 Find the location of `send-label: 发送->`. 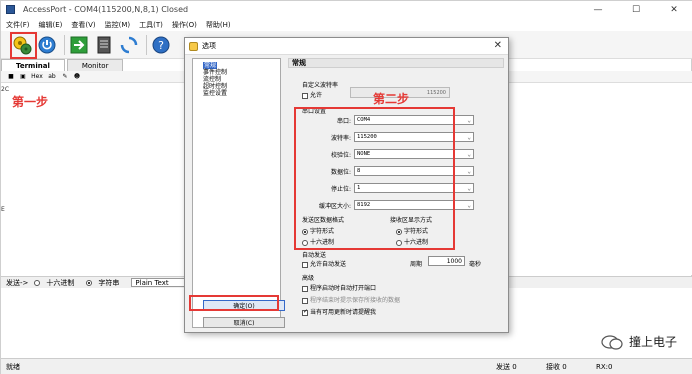

send-label: 发送-> is located at coordinates (17, 282).